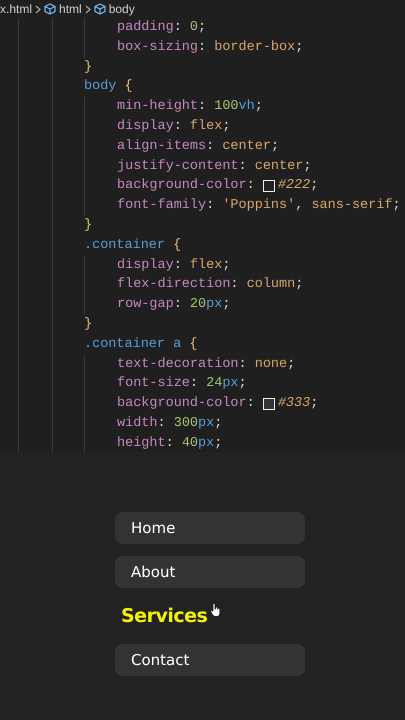 The height and width of the screenshot is (720, 405). I want to click on code-text: font-family: 'Poppins', sans-serif;, so click(259, 206).